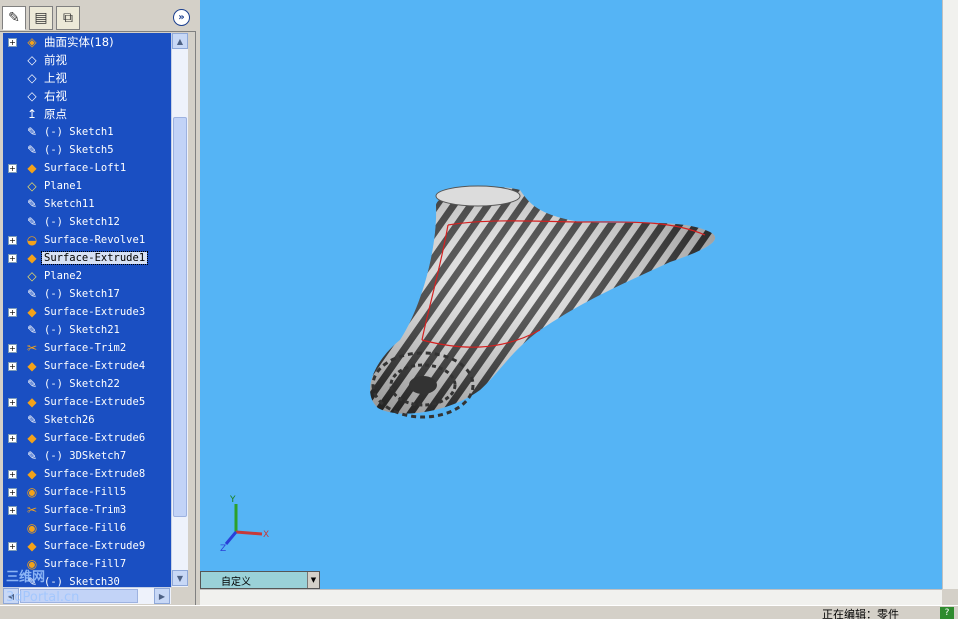  I want to click on help-icon: ?, so click(947, 613).